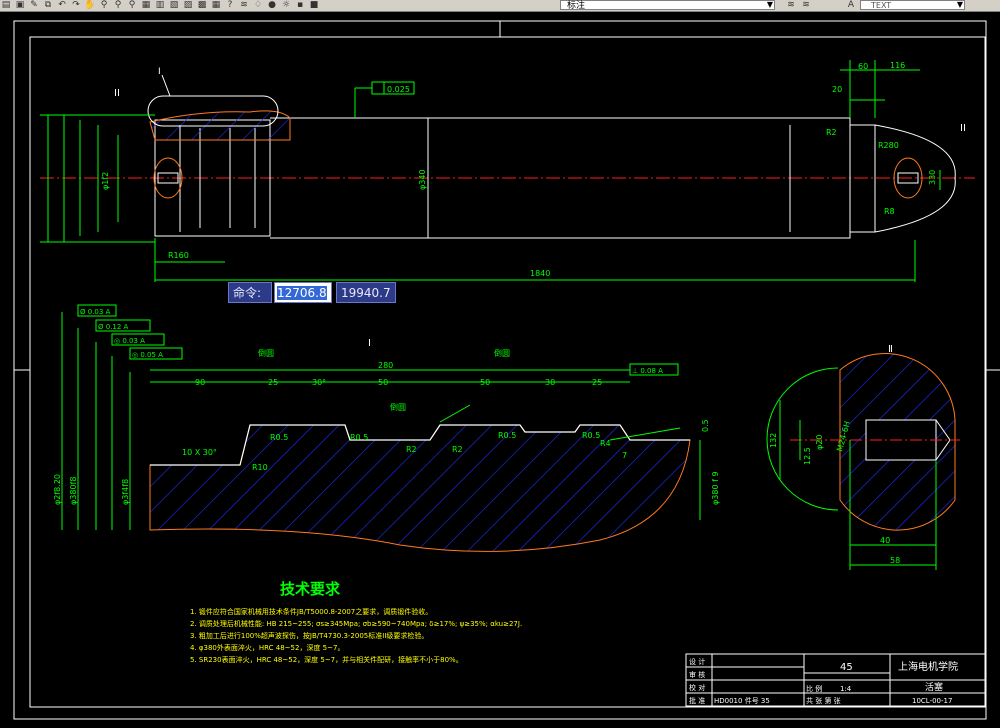 The image size is (1000, 728). What do you see at coordinates (178, 255) in the screenshot?
I see `dim-r160: R160` at bounding box center [178, 255].